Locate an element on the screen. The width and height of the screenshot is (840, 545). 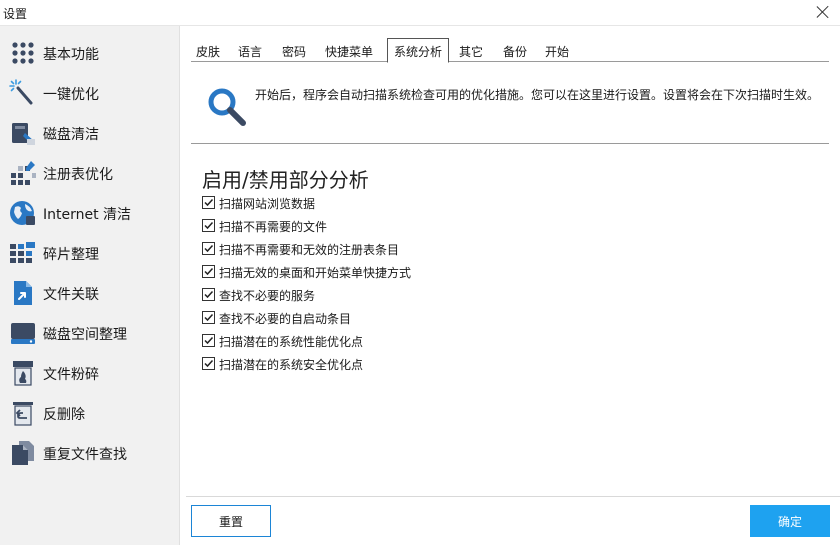
sidebar-item-one-click-optimize: 一键优化 is located at coordinates (90, 93).